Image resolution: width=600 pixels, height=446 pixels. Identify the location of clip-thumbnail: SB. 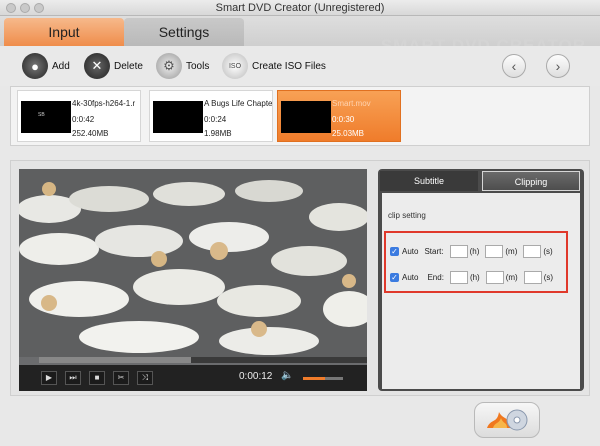
(46, 117).